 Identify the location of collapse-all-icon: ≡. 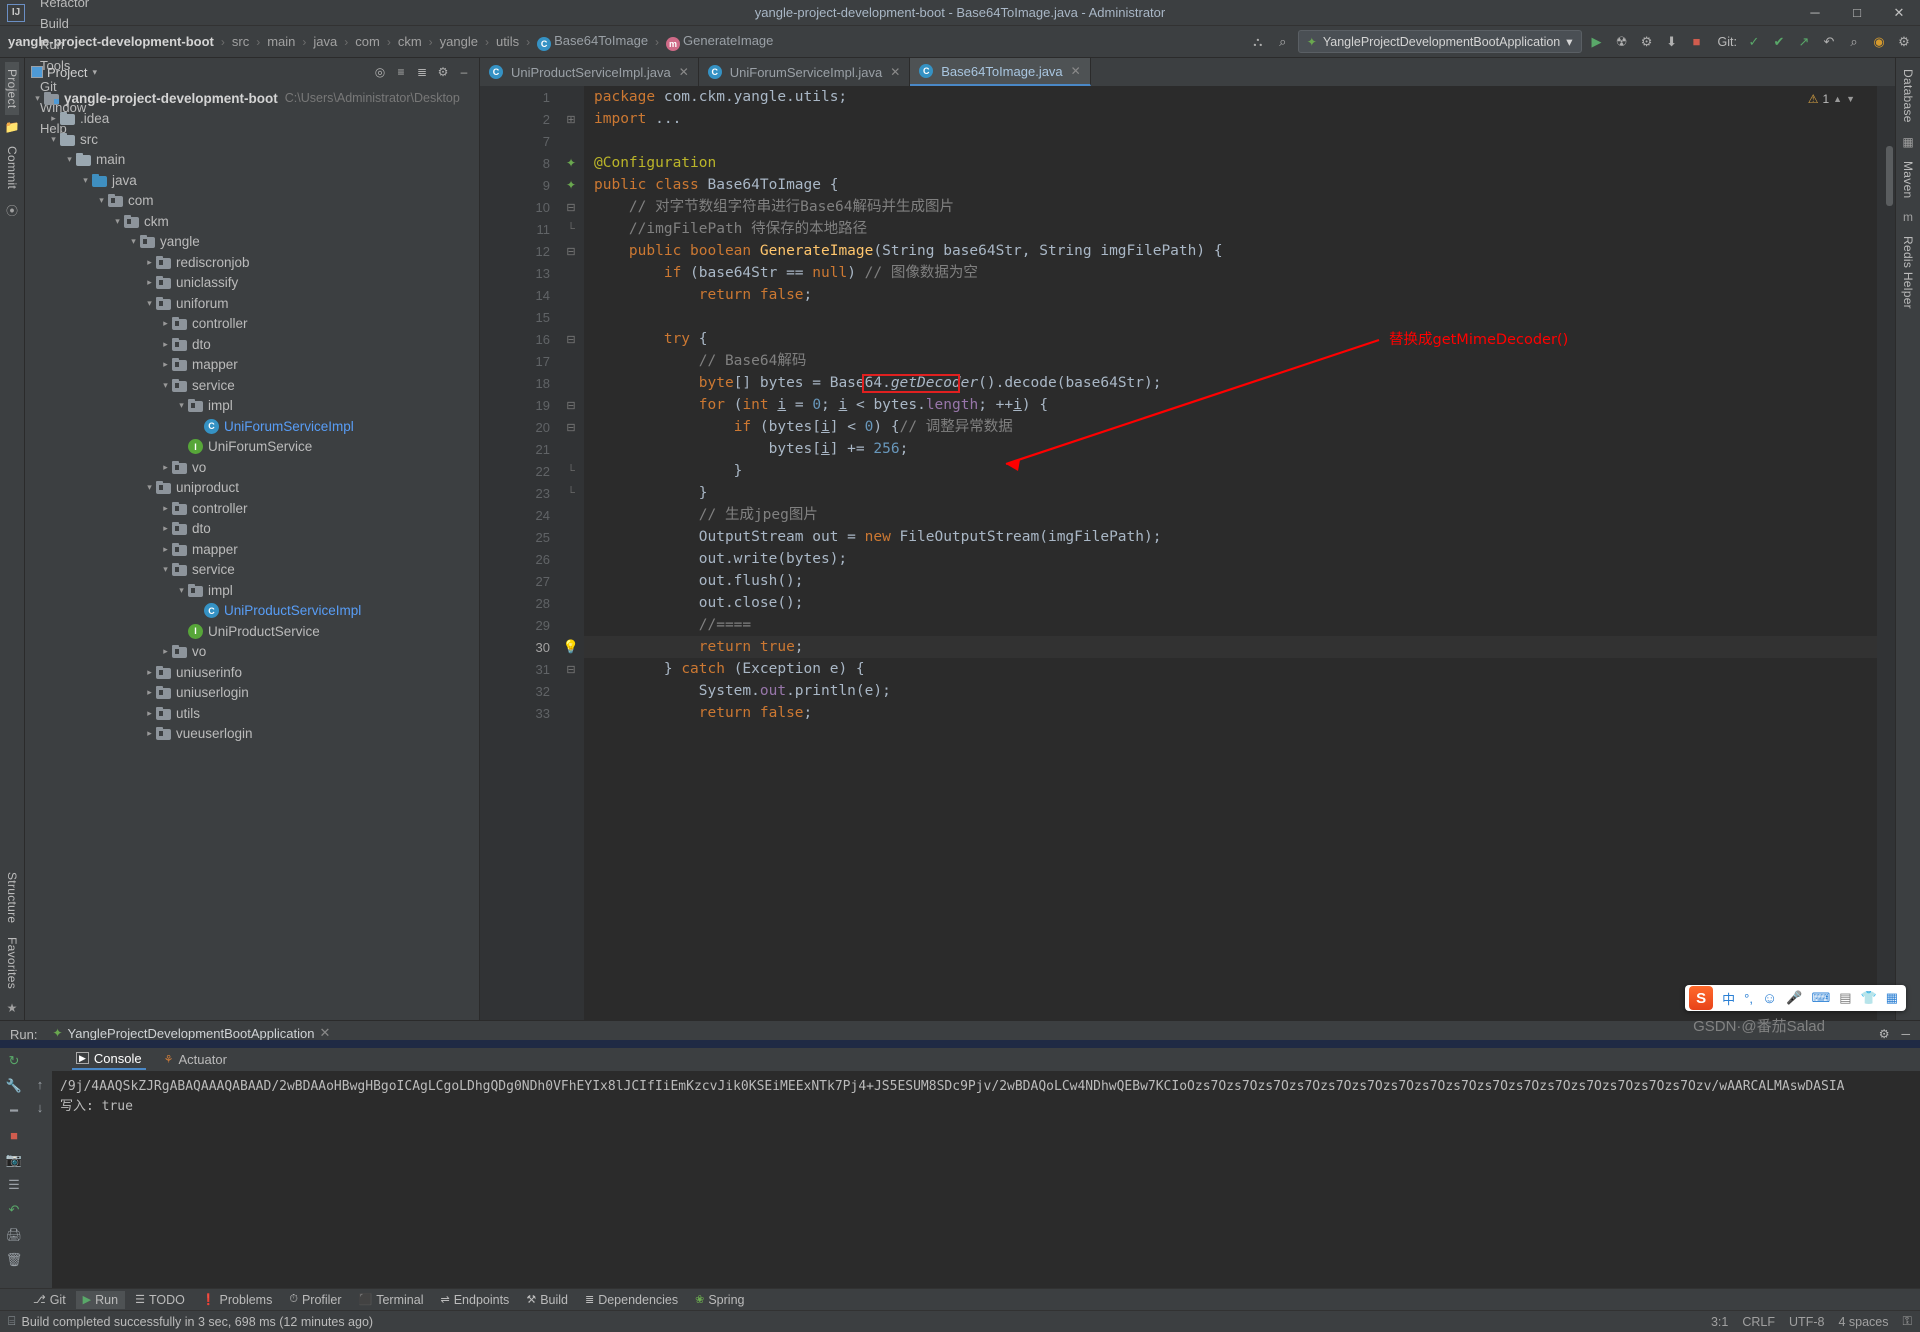
(401, 72).